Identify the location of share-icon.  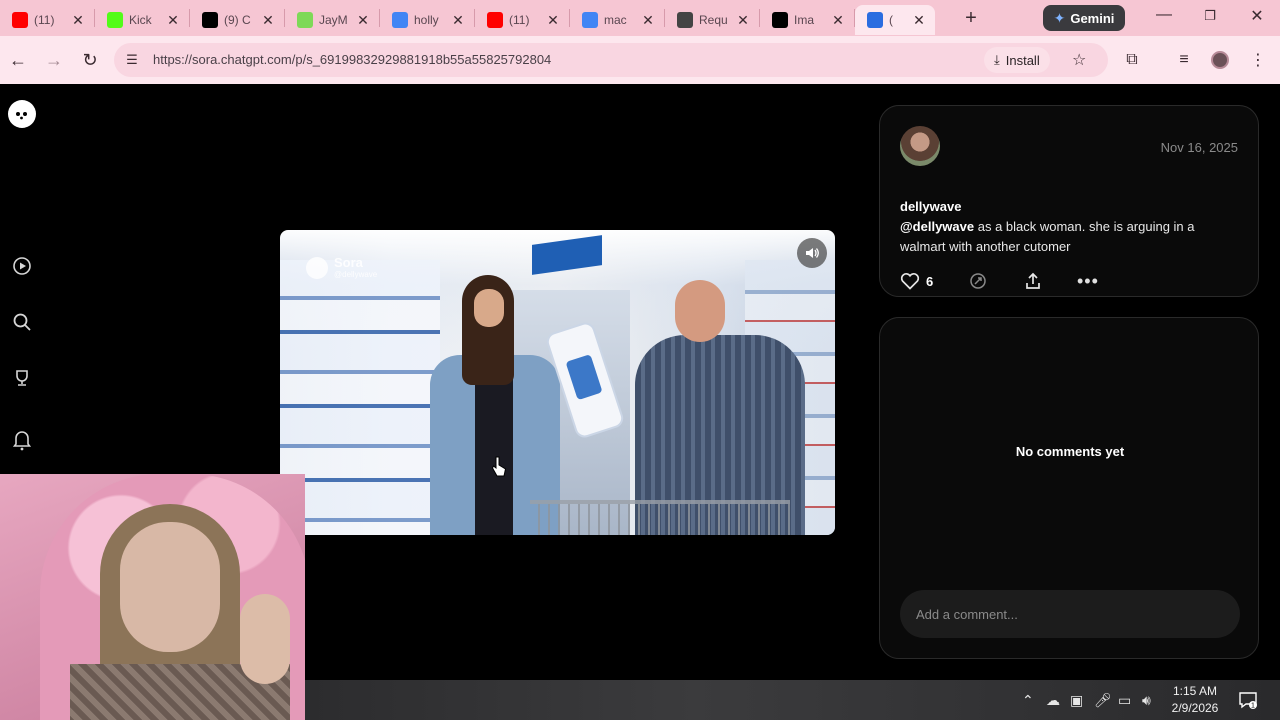
(1033, 280).